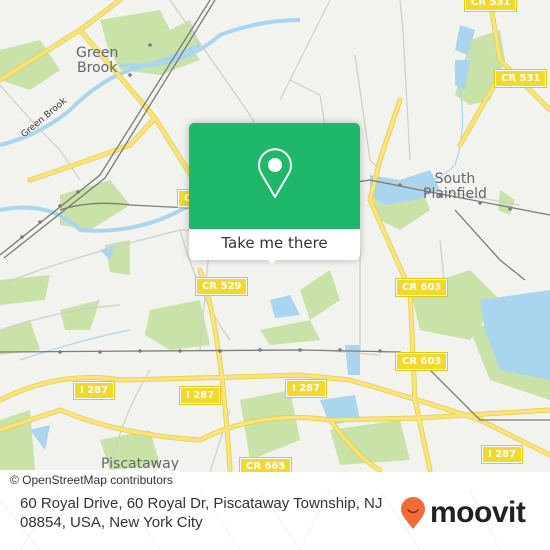 The width and height of the screenshot is (550, 550). Describe the element at coordinates (478, 512) in the screenshot. I see `moovit-wordmark: moovit` at that location.